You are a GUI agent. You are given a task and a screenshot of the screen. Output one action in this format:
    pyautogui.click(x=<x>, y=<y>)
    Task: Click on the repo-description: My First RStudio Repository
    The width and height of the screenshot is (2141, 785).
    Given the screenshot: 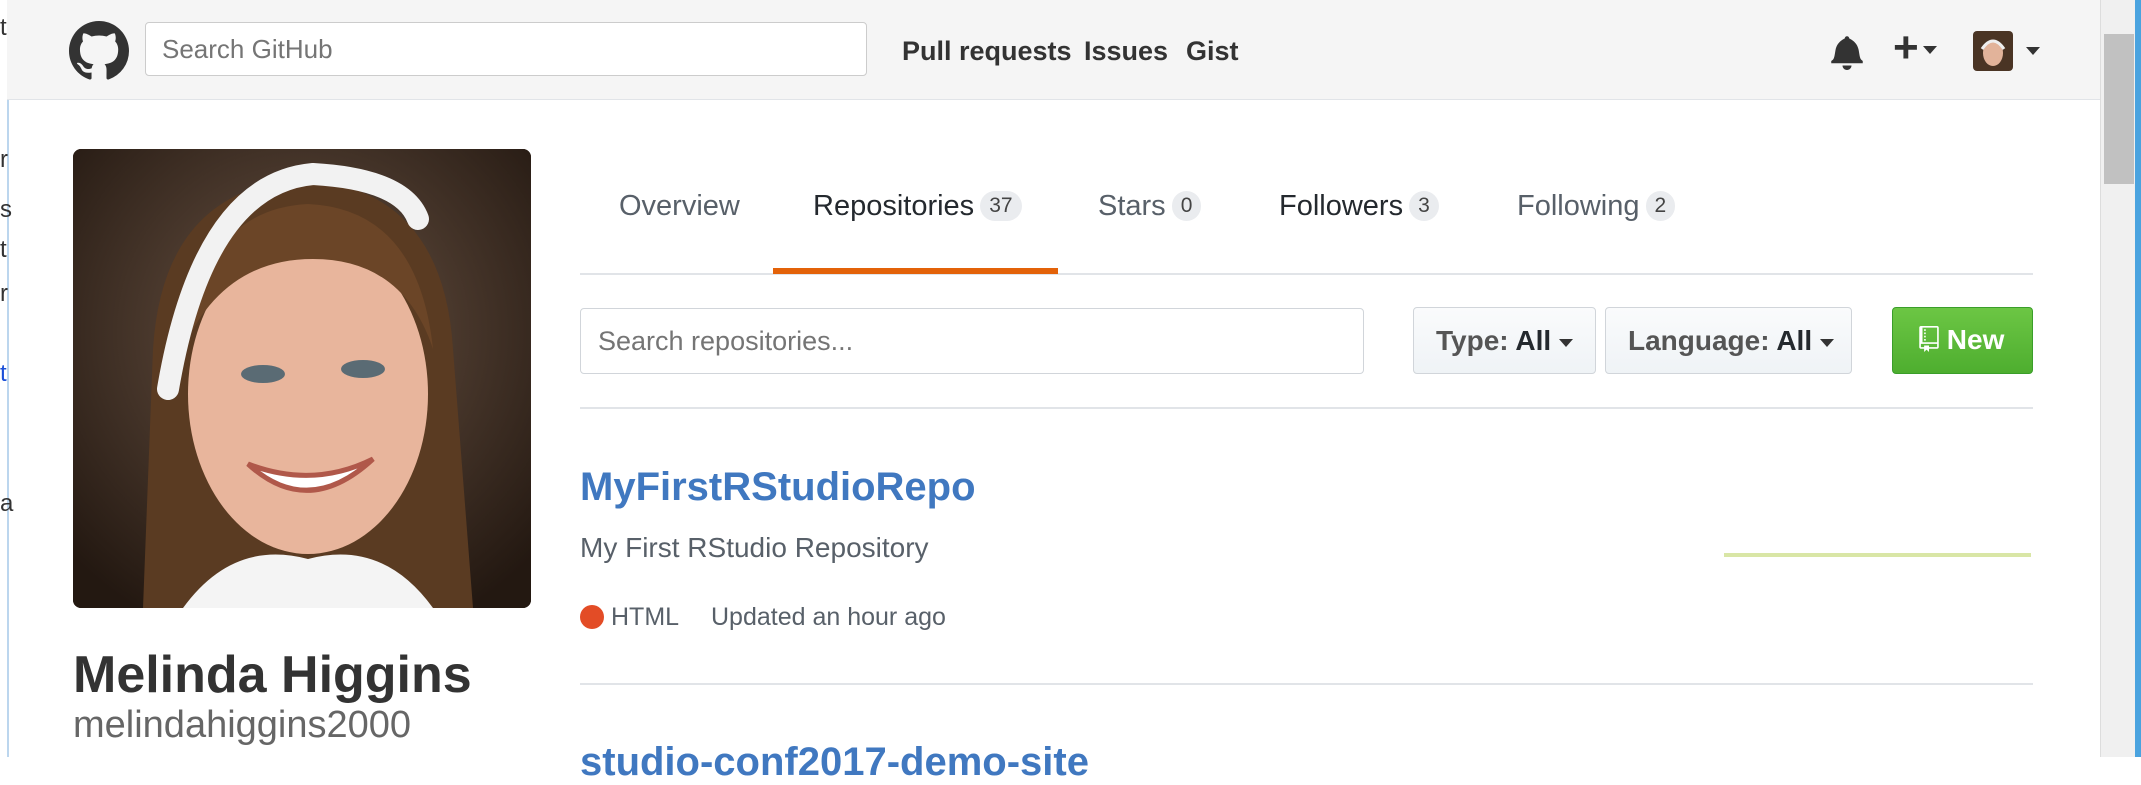 What is the action you would take?
    pyautogui.click(x=754, y=547)
    